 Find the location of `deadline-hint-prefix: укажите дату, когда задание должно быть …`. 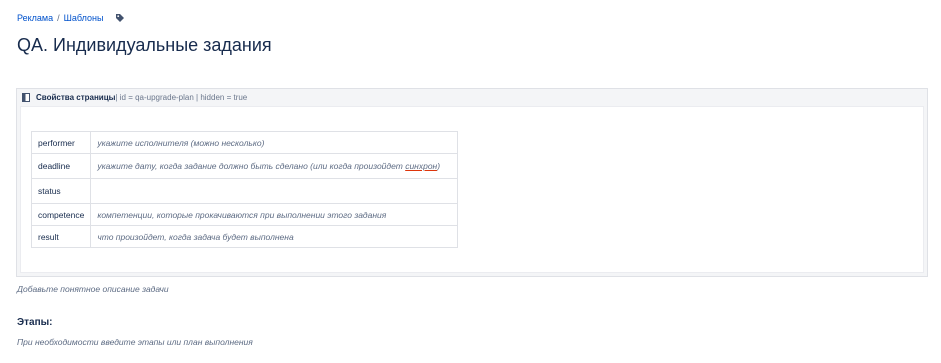

deadline-hint-prefix: укажите дату, когда задание должно быть … is located at coordinates (251, 166).